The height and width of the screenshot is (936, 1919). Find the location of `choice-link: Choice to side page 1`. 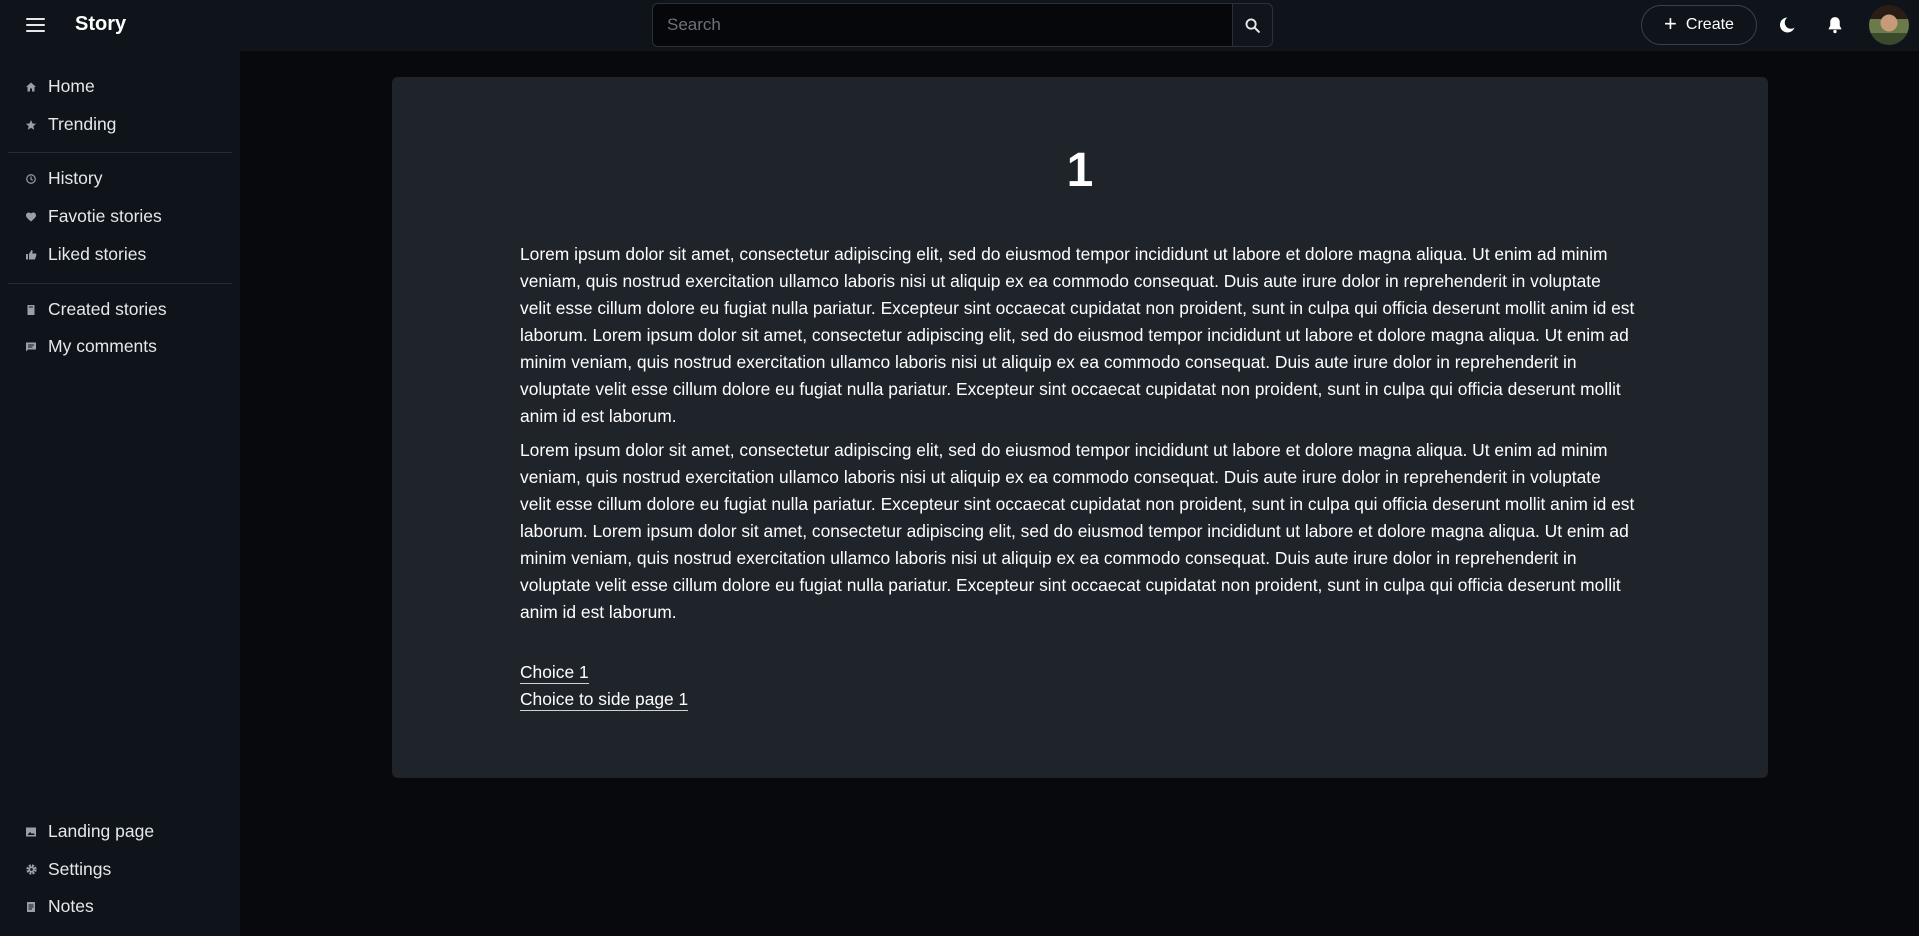

choice-link: Choice to side page 1 is located at coordinates (604, 700).